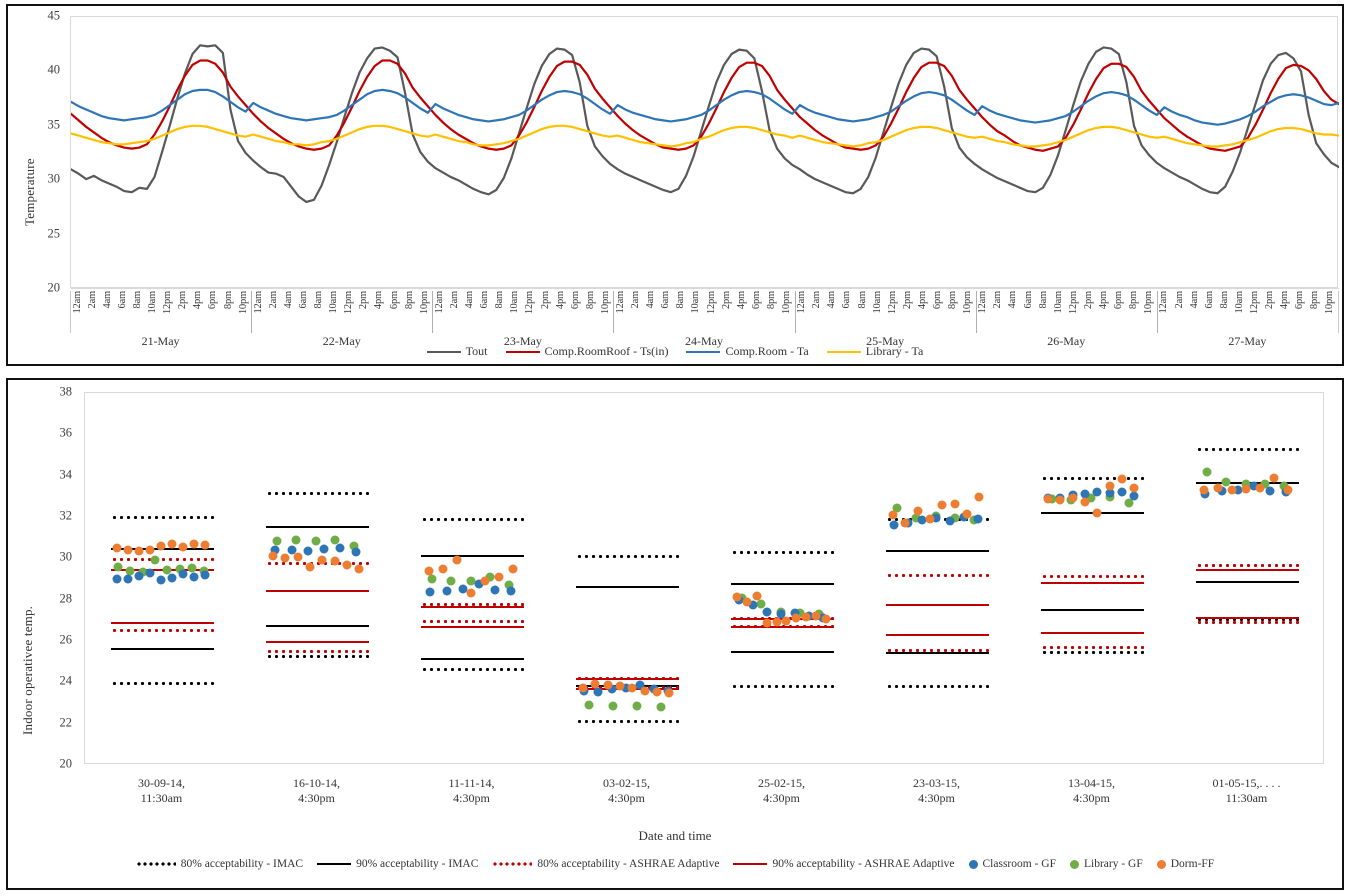 This screenshot has height=896, width=1350. Describe the element at coordinates (54, 233) in the screenshot. I see `top-chart-y-tick-label: 25` at that location.